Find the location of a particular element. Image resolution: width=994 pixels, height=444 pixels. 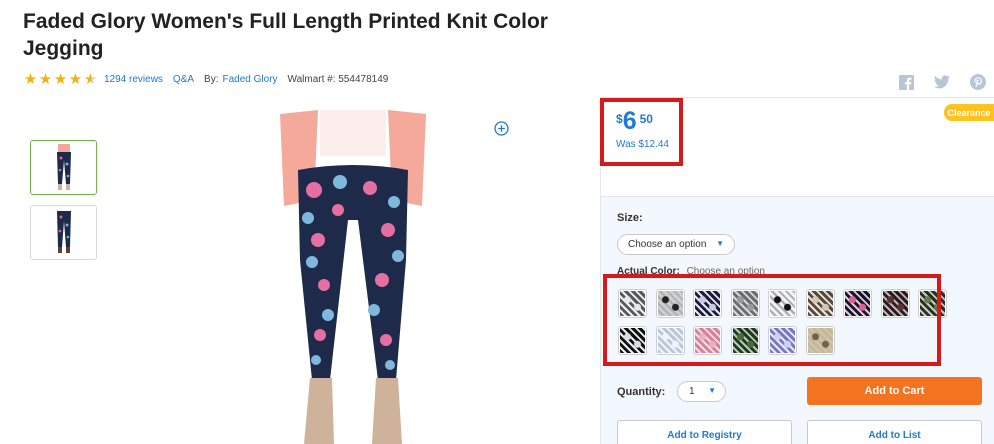

walmart-number: Walmart #: 554478149 is located at coordinates (338, 79).